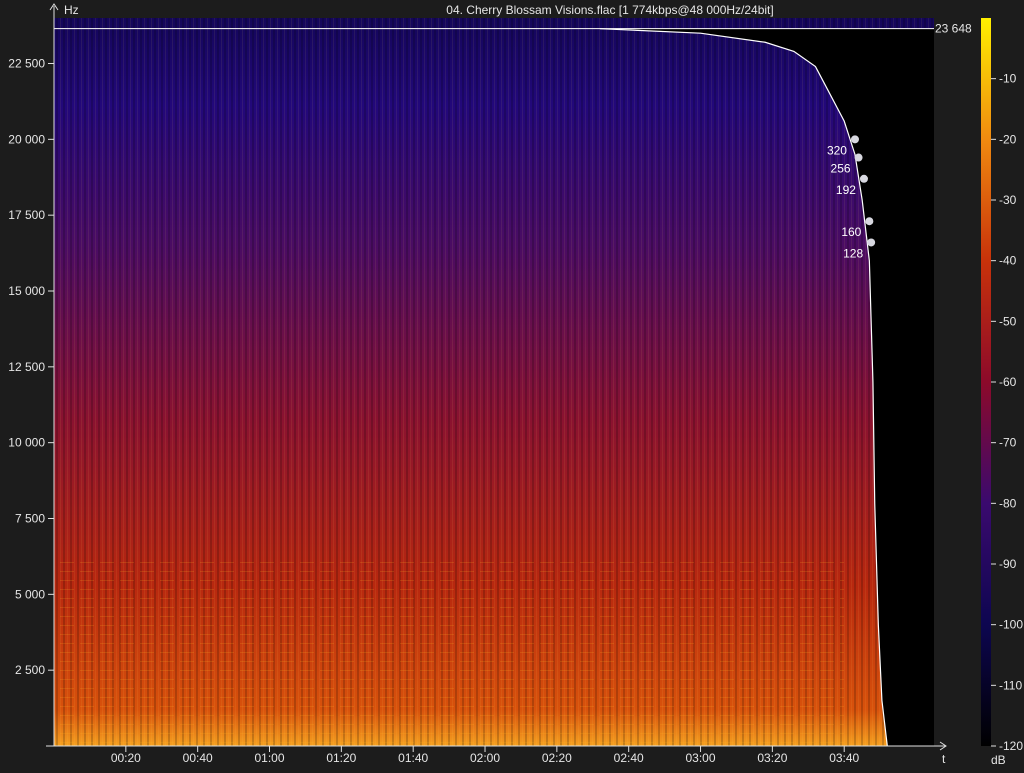 Image resolution: width=1024 pixels, height=773 pixels. Describe the element at coordinates (269, 758) in the screenshot. I see `x-tick-label: 01:00` at that location.